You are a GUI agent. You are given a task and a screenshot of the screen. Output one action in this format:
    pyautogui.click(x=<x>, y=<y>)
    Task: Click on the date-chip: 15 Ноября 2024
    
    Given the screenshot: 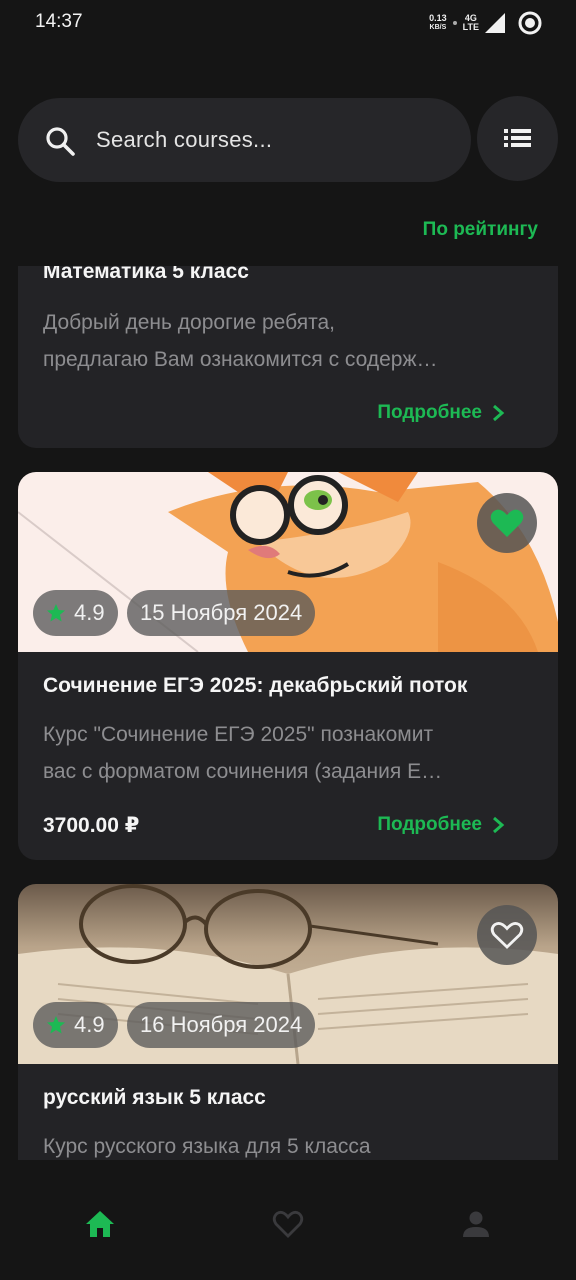 What is the action you would take?
    pyautogui.click(x=221, y=613)
    